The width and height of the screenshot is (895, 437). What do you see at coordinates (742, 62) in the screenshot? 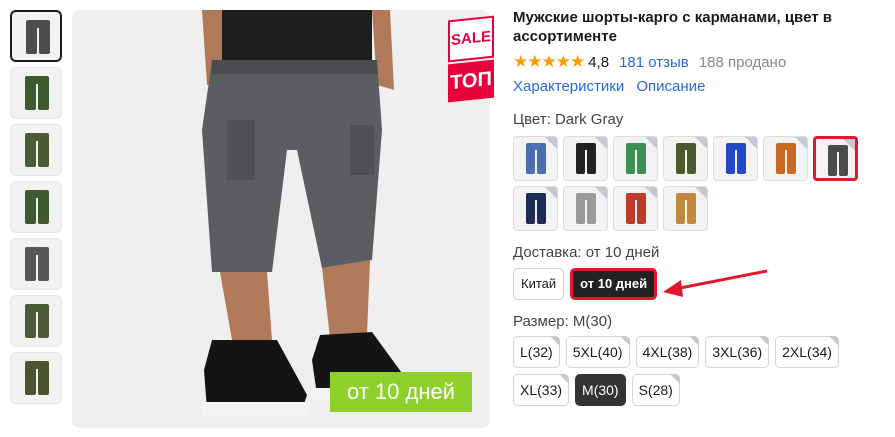
I see `sold-count: 188 продано` at bounding box center [742, 62].